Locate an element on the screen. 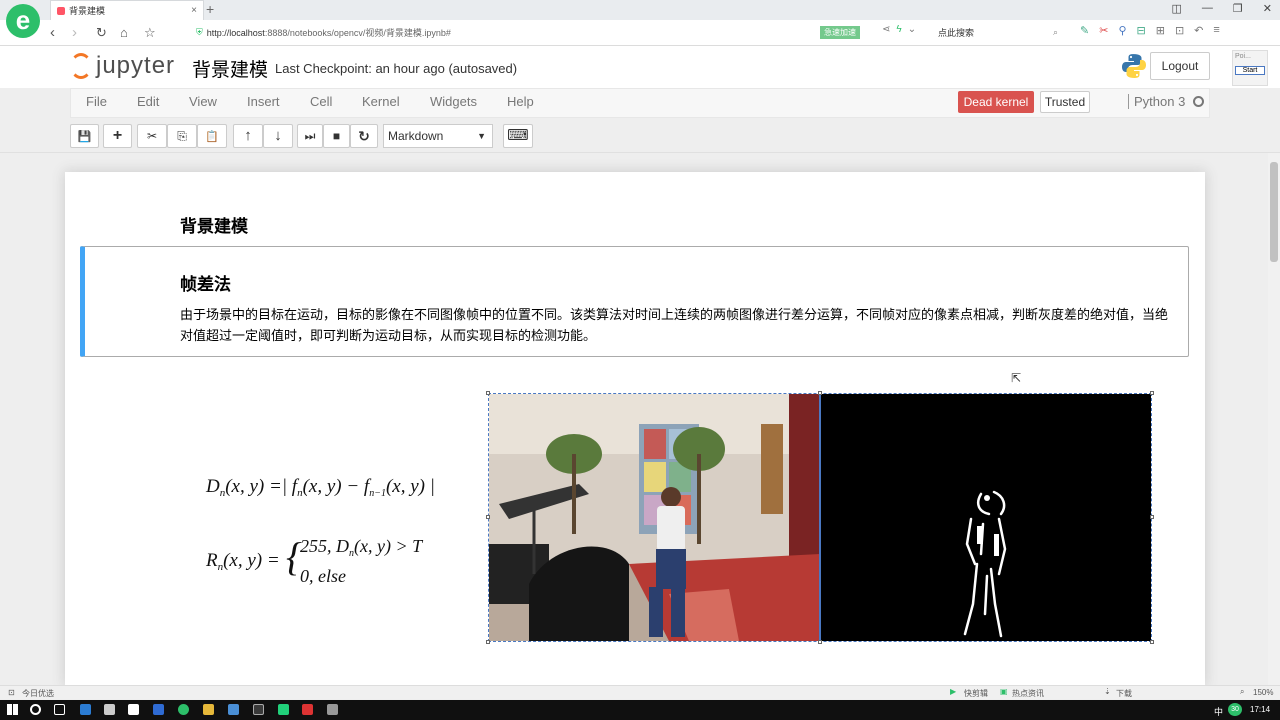  status-zoom: 150% is located at coordinates (1263, 692).